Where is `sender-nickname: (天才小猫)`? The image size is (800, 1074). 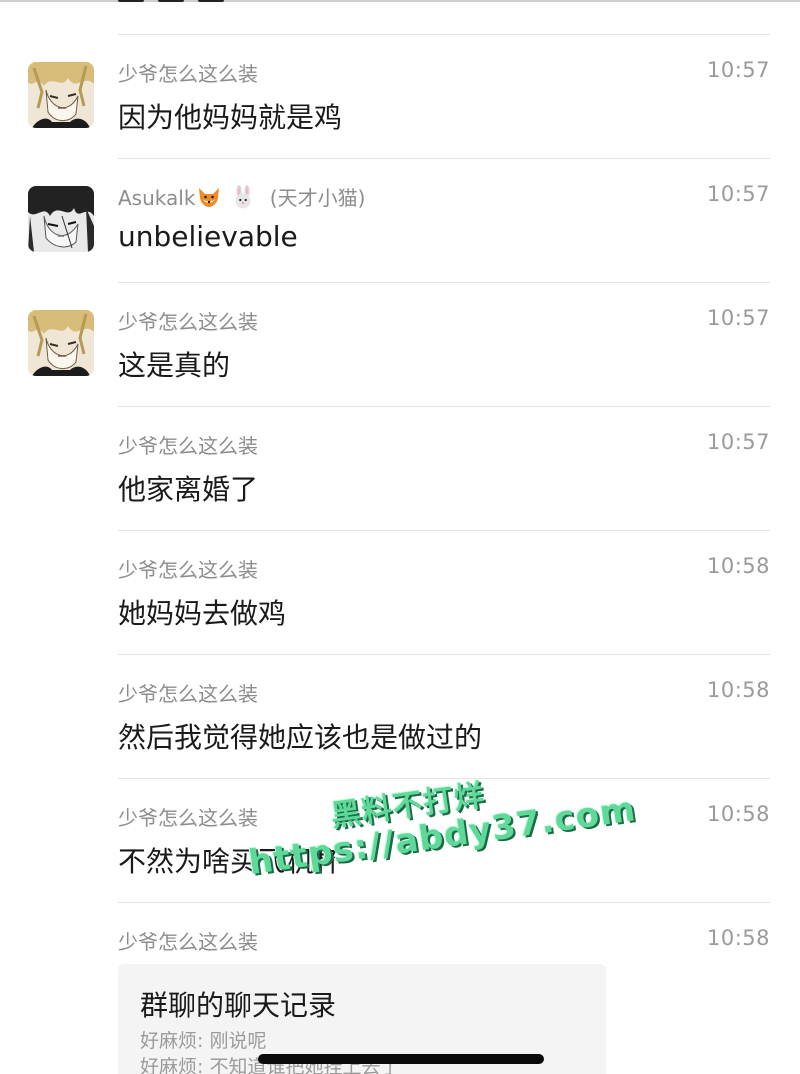
sender-nickname: (天才小猫) is located at coordinates (317, 198).